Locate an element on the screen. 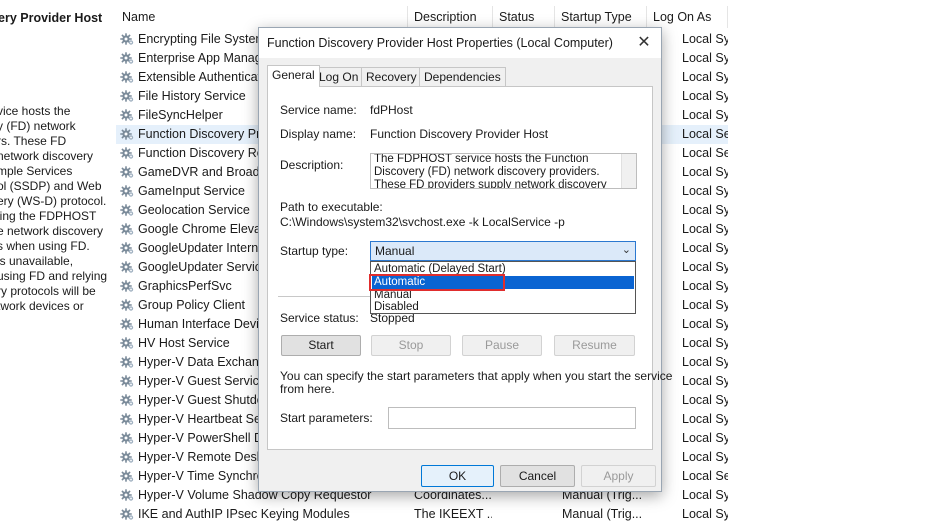 Image resolution: width=928 pixels, height=527 pixels. option-automatic-delayed-start: Automatic (Delayed Start) is located at coordinates (503, 269).